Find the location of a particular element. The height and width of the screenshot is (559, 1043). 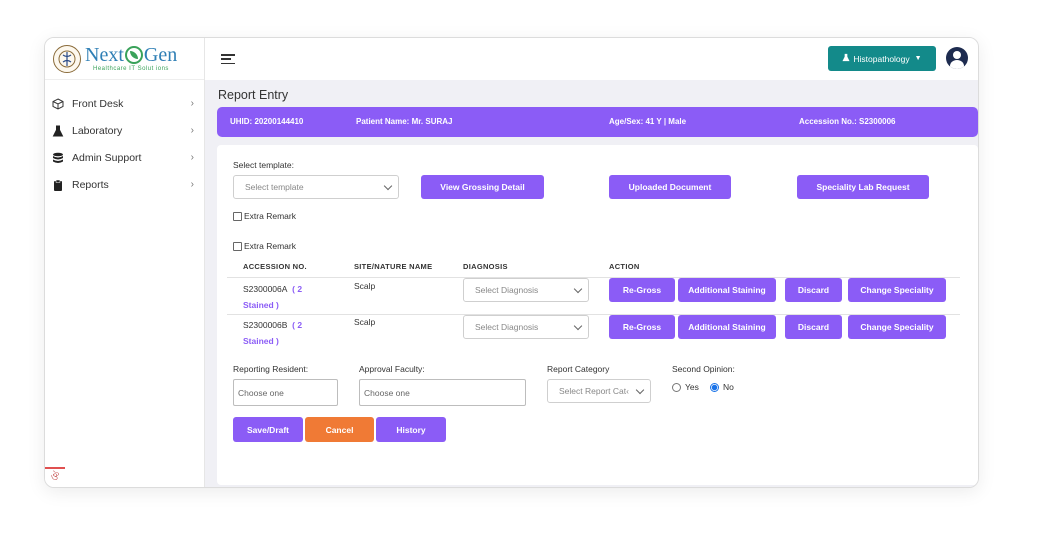

second-opinion-label: Second Opinion: is located at coordinates (703, 369).